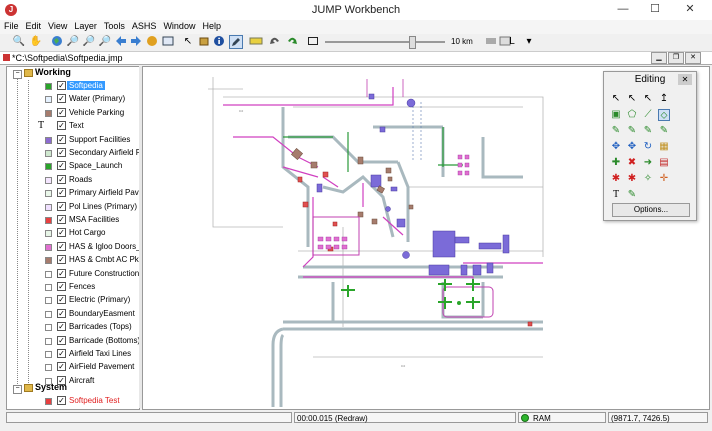  Describe the element at coordinates (664, 147) in the screenshot. I see `merge-icon: ▦` at that location.